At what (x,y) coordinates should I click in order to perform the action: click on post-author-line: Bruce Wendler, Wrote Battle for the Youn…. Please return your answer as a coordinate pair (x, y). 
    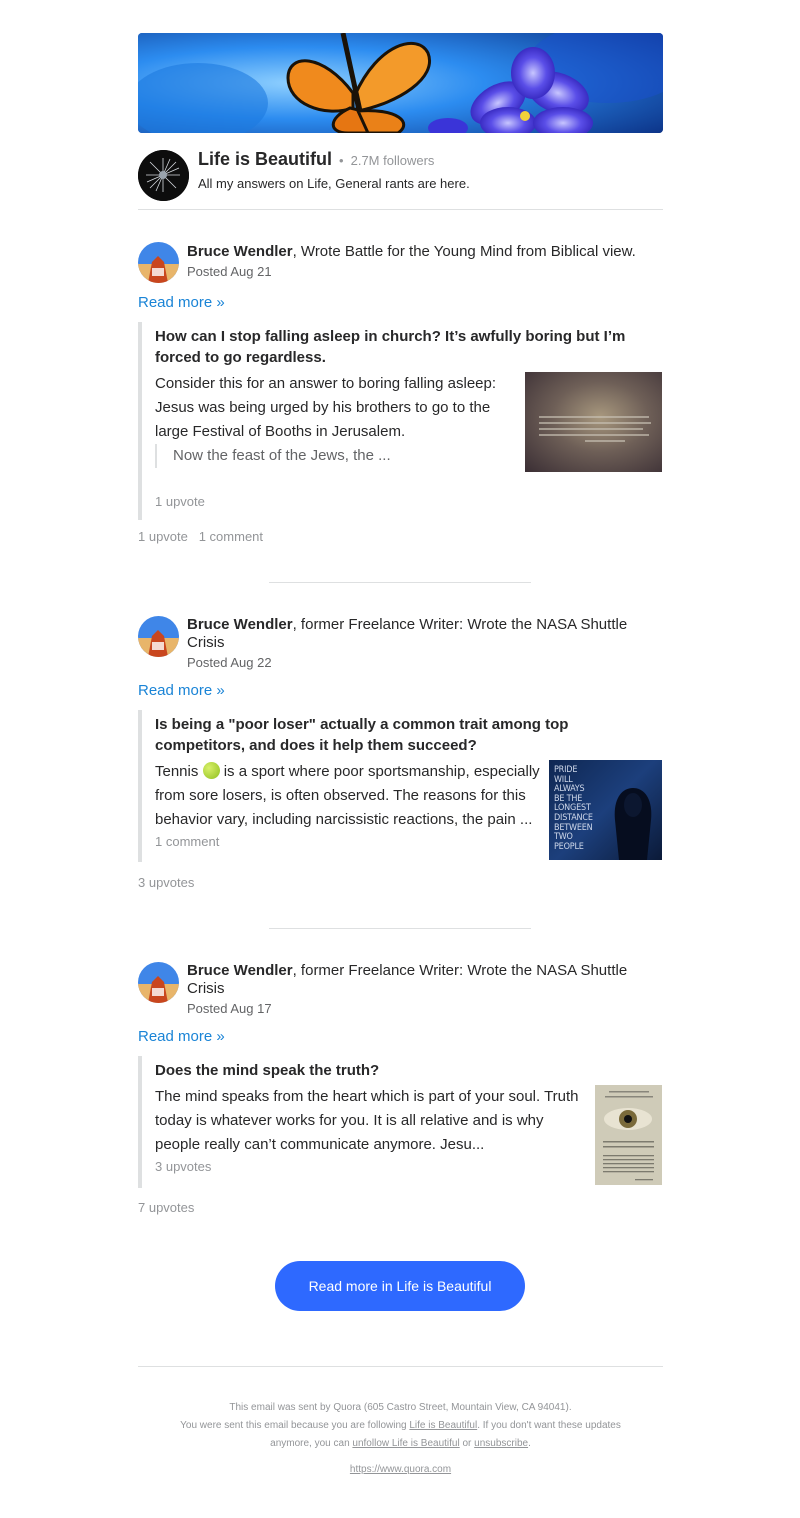
    Looking at the image, I should click on (417, 252).